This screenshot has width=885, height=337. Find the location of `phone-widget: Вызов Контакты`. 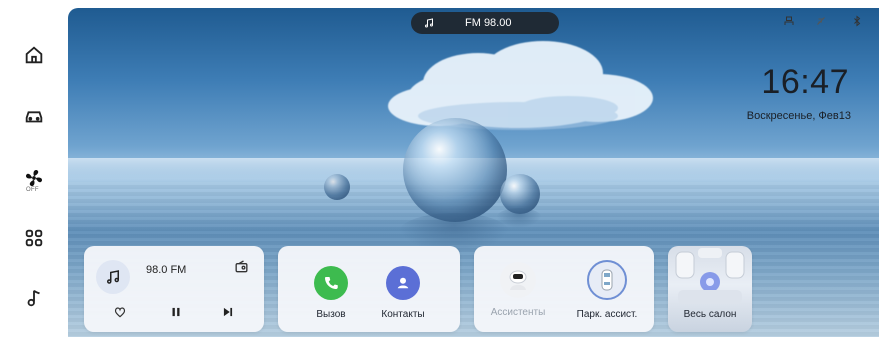

phone-widget: Вызов Контакты is located at coordinates (369, 289).